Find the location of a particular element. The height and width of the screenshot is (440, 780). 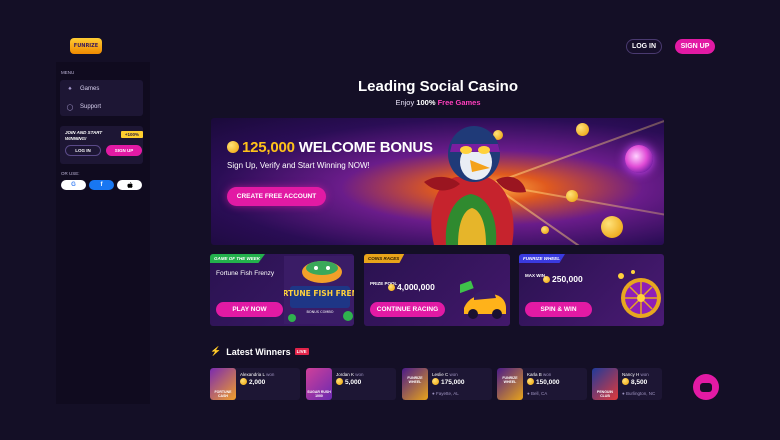

chat-support-button is located at coordinates (706, 387).